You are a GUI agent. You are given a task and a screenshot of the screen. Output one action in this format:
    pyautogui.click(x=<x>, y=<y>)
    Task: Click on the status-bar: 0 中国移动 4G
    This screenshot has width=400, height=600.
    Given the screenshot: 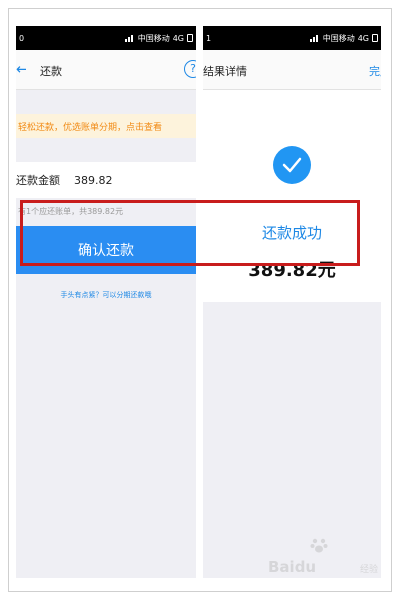 What is the action you would take?
    pyautogui.click(x=106, y=38)
    